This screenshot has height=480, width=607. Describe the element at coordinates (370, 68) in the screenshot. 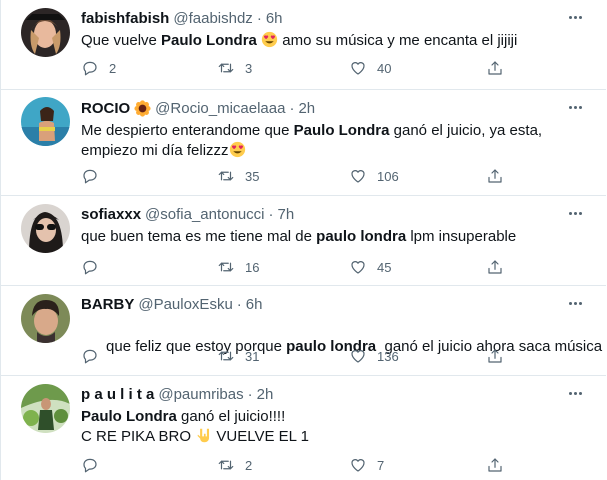

I see `like-button: 40` at that location.